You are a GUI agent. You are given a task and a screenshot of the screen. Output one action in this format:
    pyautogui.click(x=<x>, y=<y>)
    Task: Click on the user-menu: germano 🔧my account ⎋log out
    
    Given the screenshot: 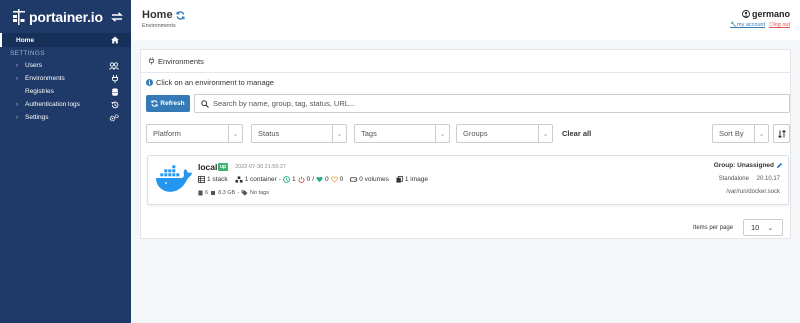 What is the action you would take?
    pyautogui.click(x=760, y=19)
    